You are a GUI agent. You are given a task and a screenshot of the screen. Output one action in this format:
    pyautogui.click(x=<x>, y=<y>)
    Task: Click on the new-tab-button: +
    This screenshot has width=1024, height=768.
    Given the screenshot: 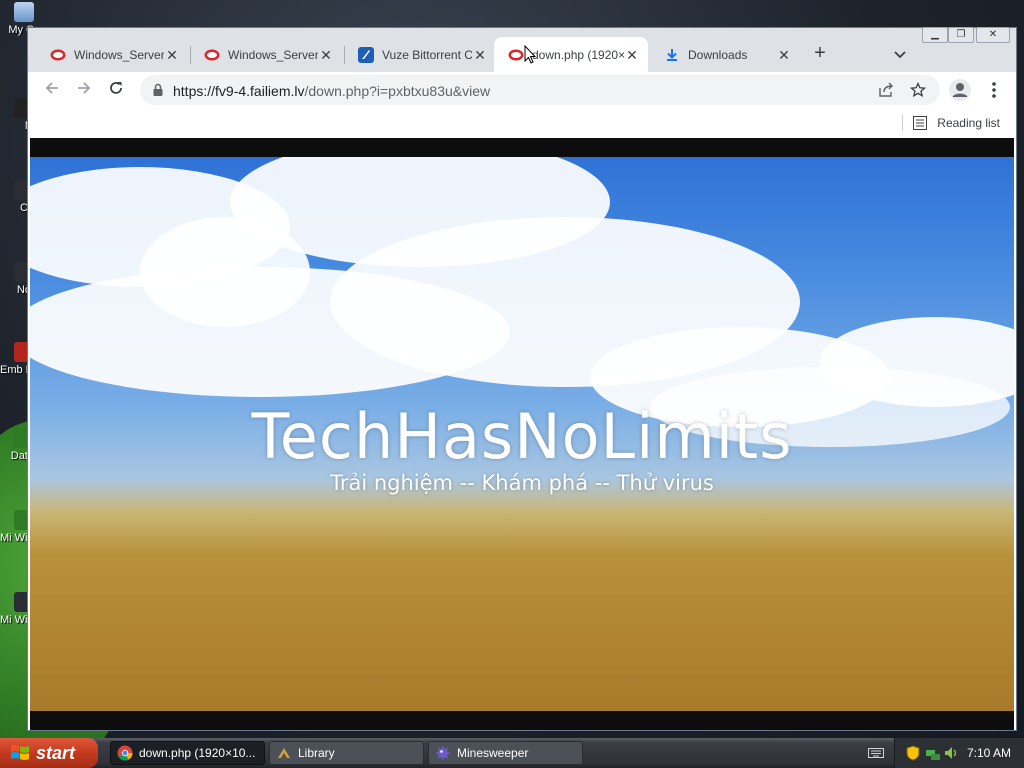 What is the action you would take?
    pyautogui.click(x=820, y=54)
    